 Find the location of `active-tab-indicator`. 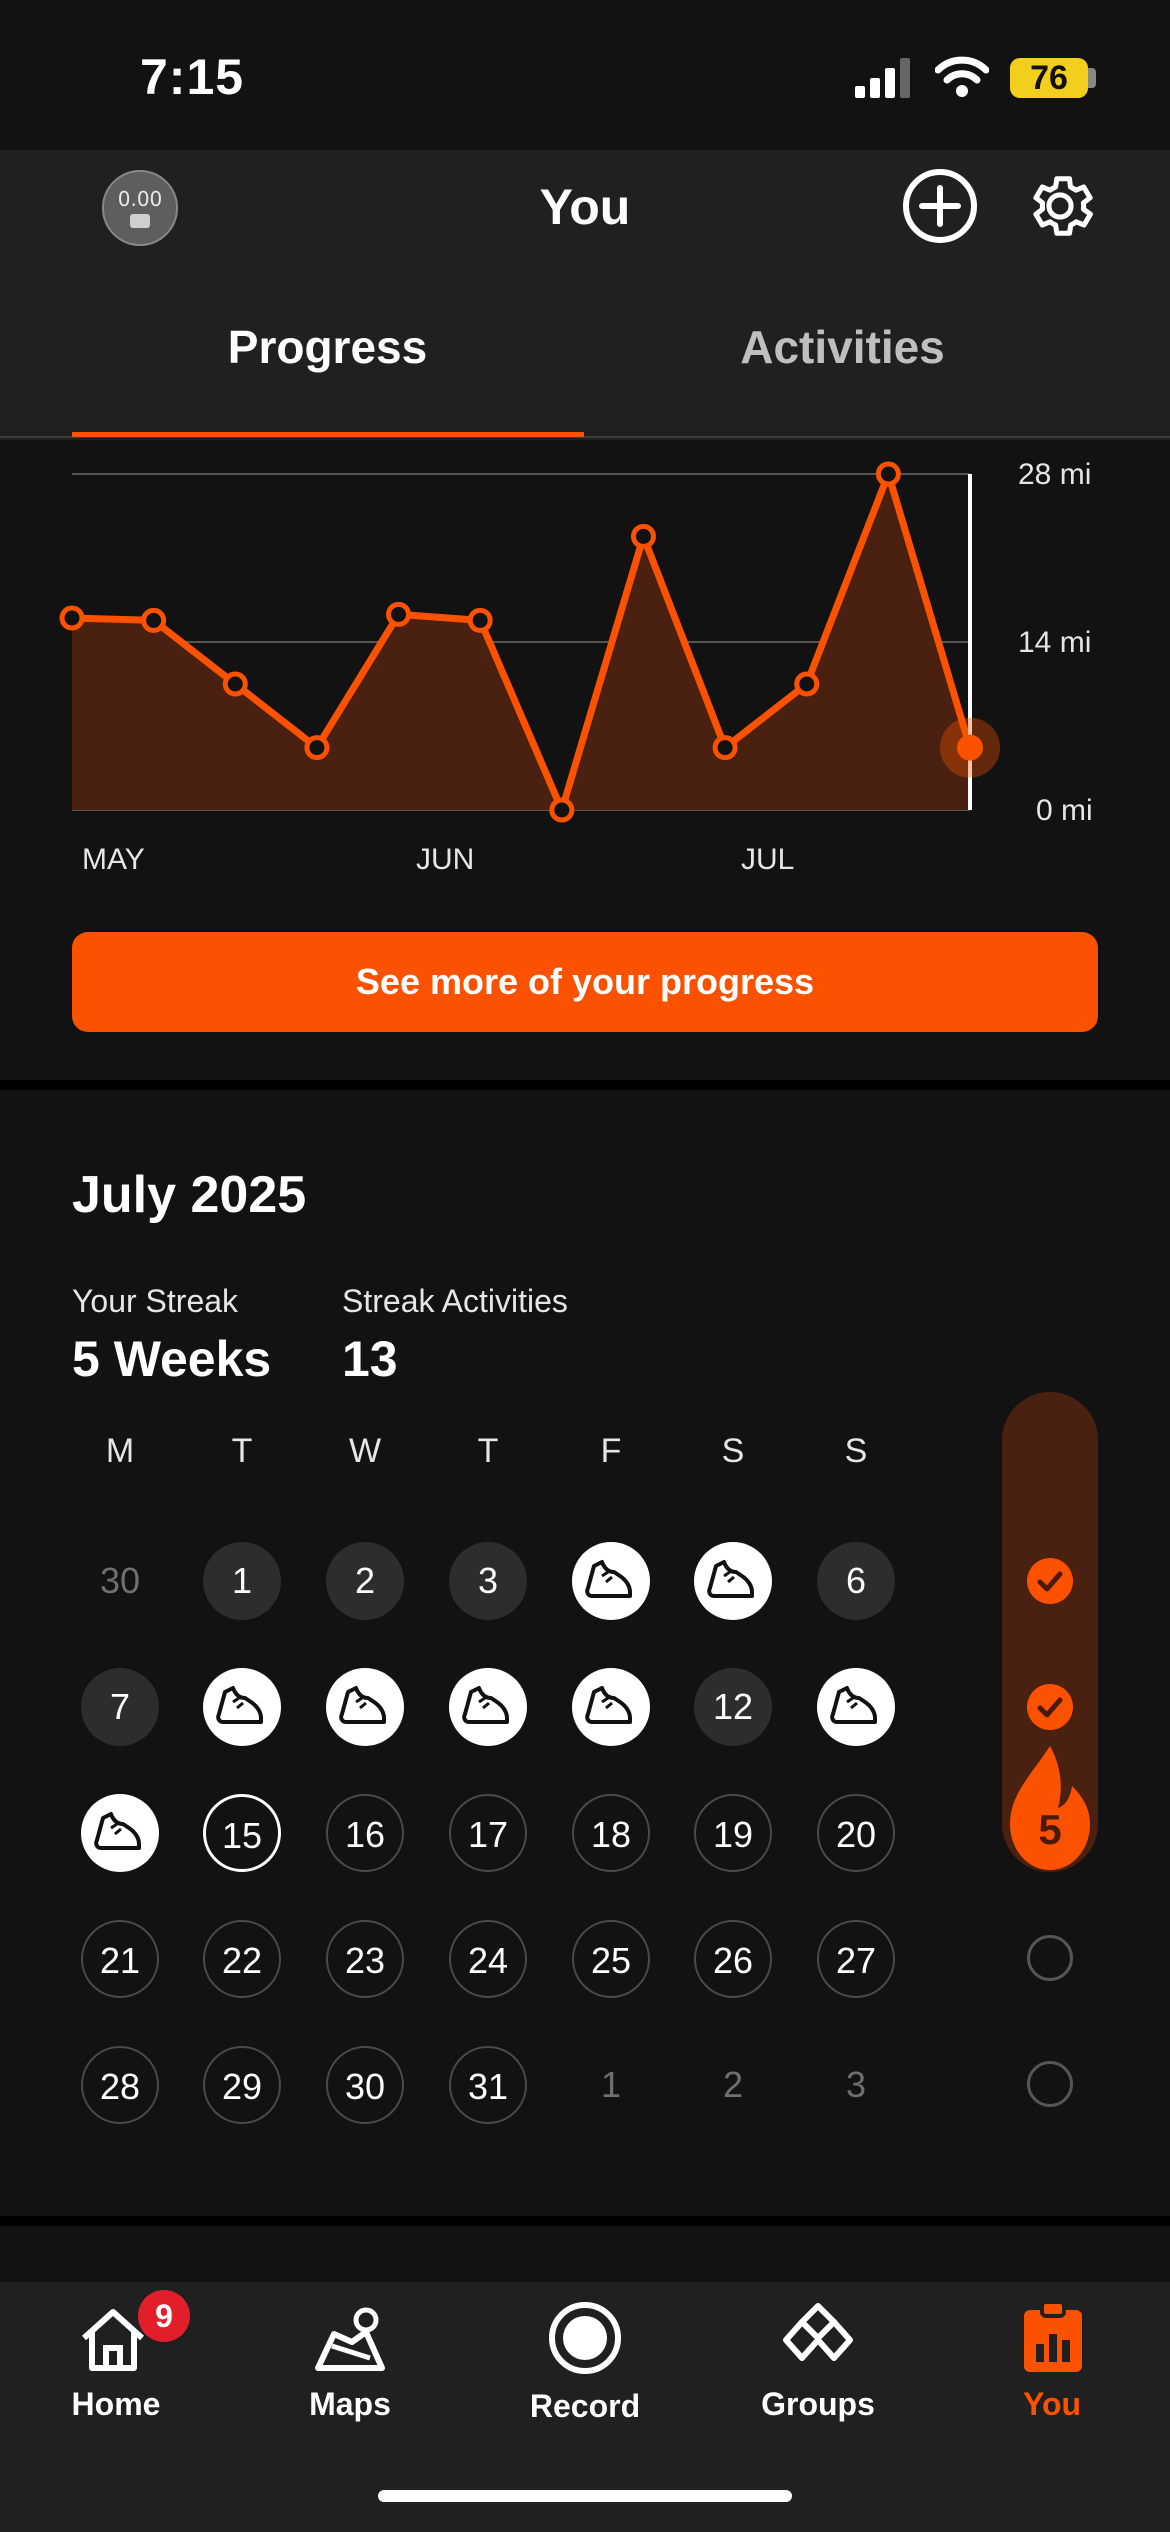

active-tab-indicator is located at coordinates (328, 434).